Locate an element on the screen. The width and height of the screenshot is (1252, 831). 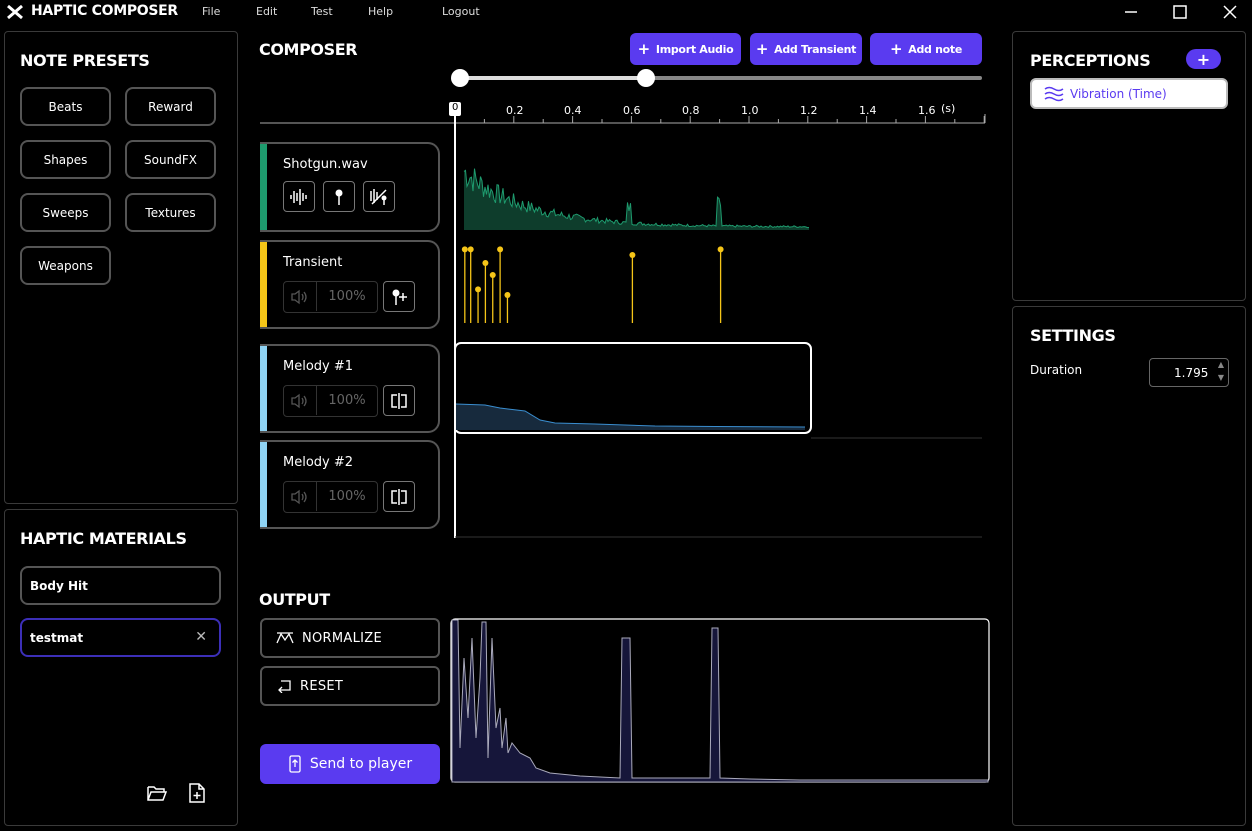
tick-label: 0.2 is located at coordinates (515, 110).